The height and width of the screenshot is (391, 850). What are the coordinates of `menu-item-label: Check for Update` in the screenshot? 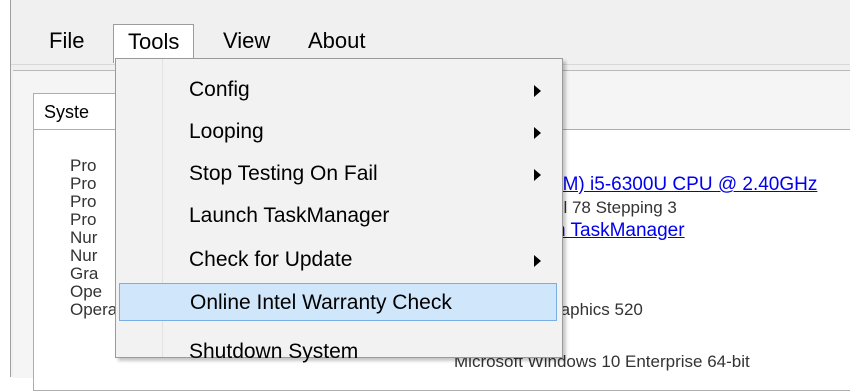 It's located at (271, 259).